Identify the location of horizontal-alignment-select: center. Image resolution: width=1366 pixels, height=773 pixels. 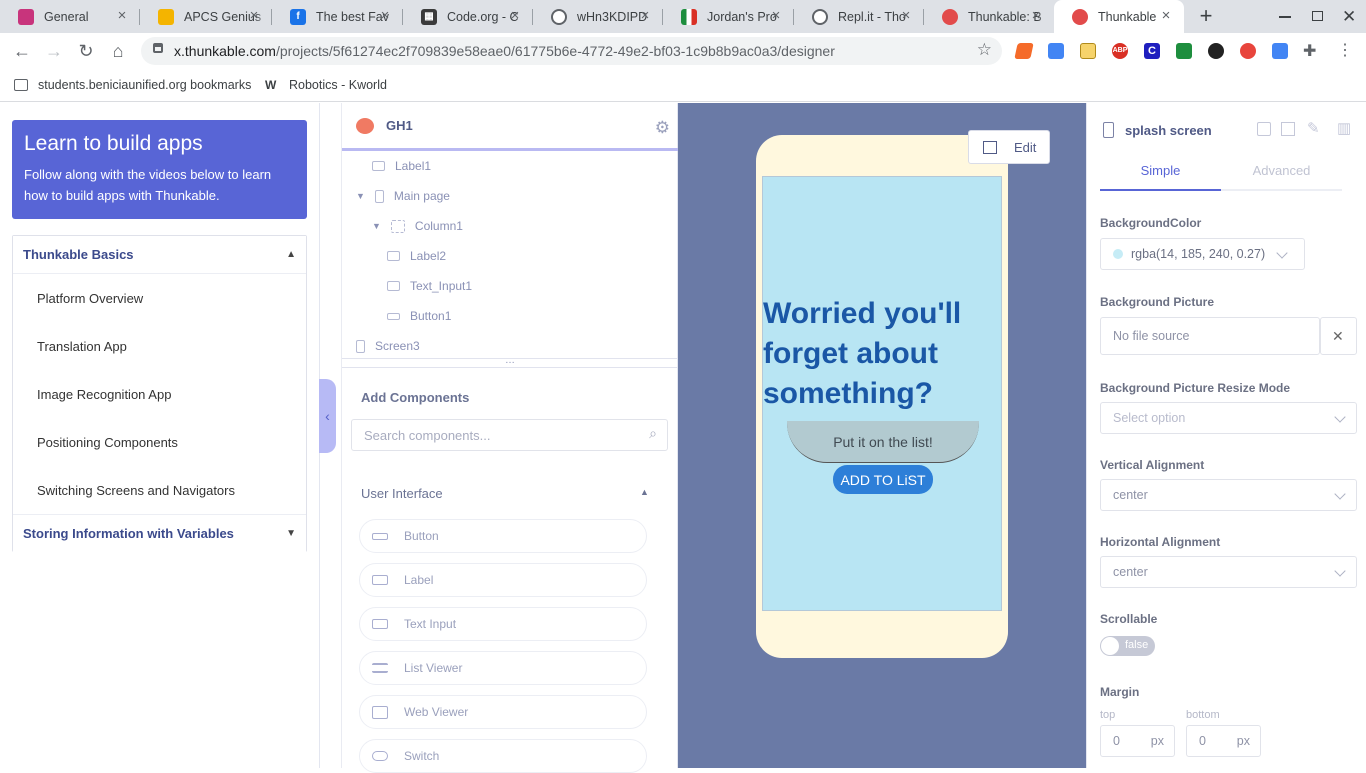
(1228, 572).